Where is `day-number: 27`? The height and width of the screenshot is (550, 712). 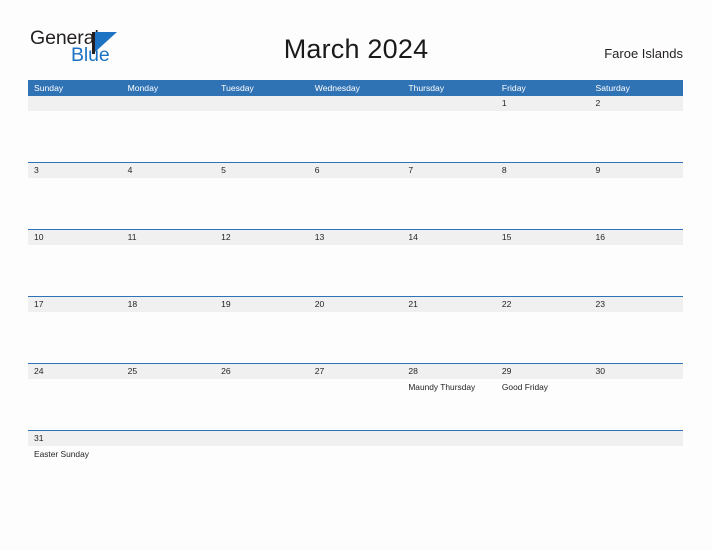
day-number: 27 is located at coordinates (356, 371).